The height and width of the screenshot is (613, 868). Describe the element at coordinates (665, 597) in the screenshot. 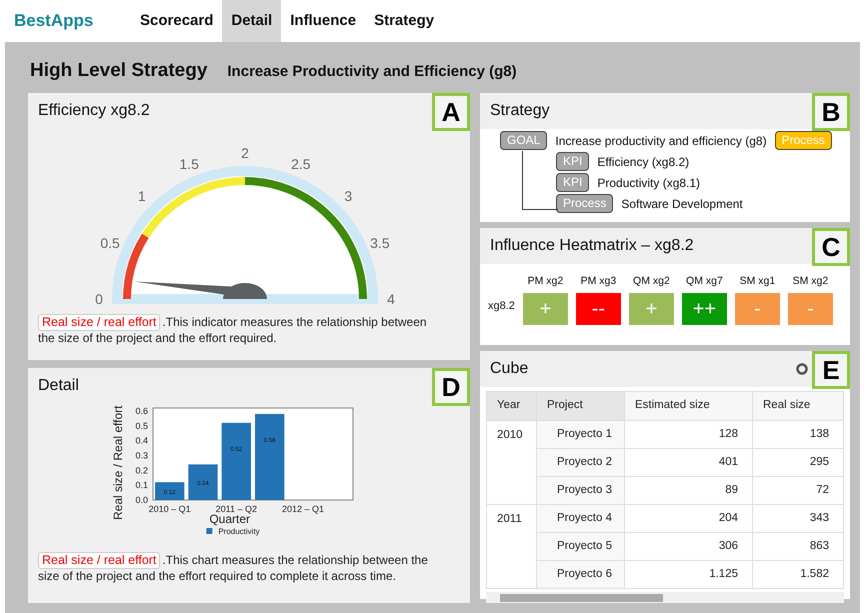

I see `horizontal-scrollbar` at that location.